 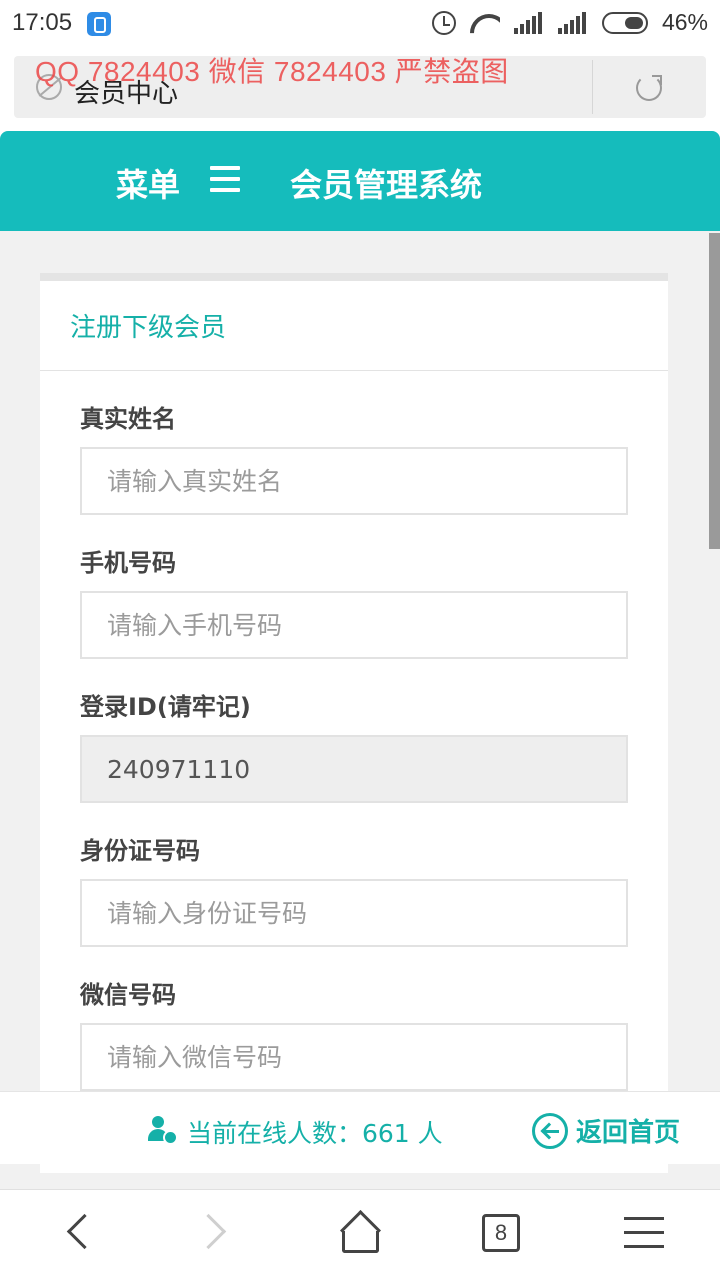 I want to click on online-status-bar: 当前在线人数：661 人 返回首页, so click(x=360, y=1127).